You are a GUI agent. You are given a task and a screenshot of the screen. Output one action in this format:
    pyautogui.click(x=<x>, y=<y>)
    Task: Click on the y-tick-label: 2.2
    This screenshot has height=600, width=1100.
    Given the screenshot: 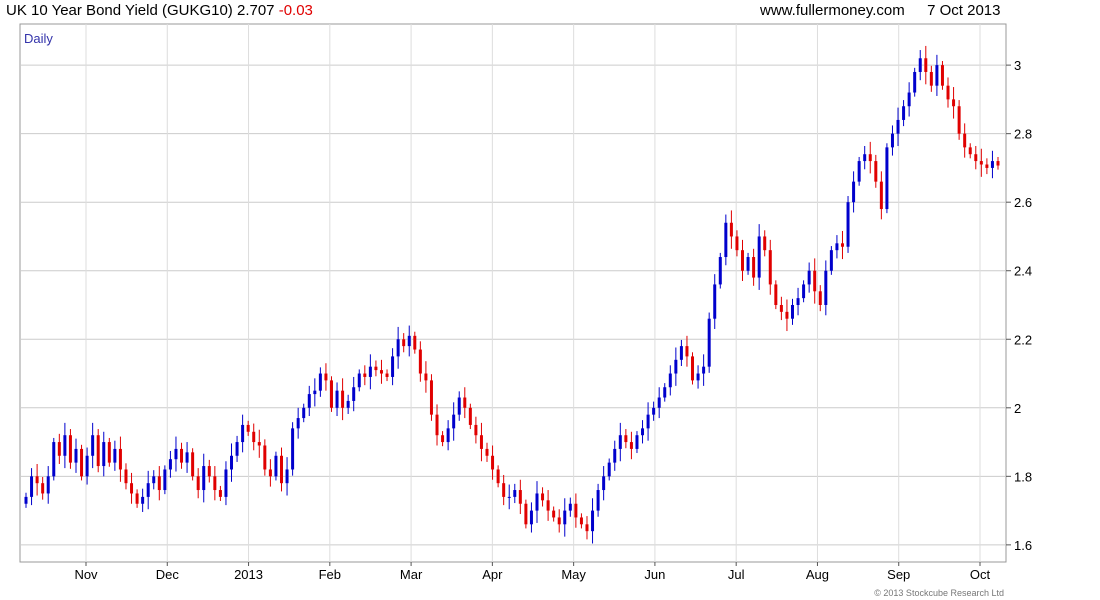 What is the action you would take?
    pyautogui.click(x=1023, y=339)
    